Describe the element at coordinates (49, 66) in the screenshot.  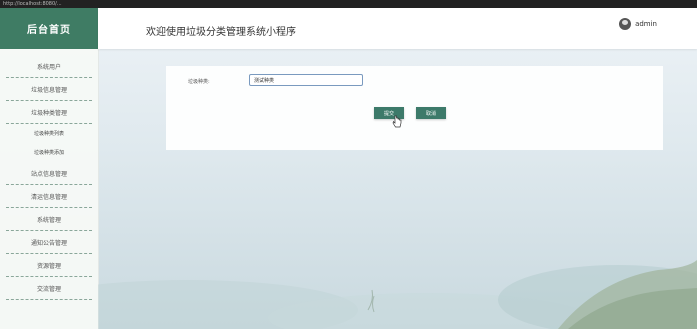
I see `sidebar-item-system-users: 系统用户` at that location.